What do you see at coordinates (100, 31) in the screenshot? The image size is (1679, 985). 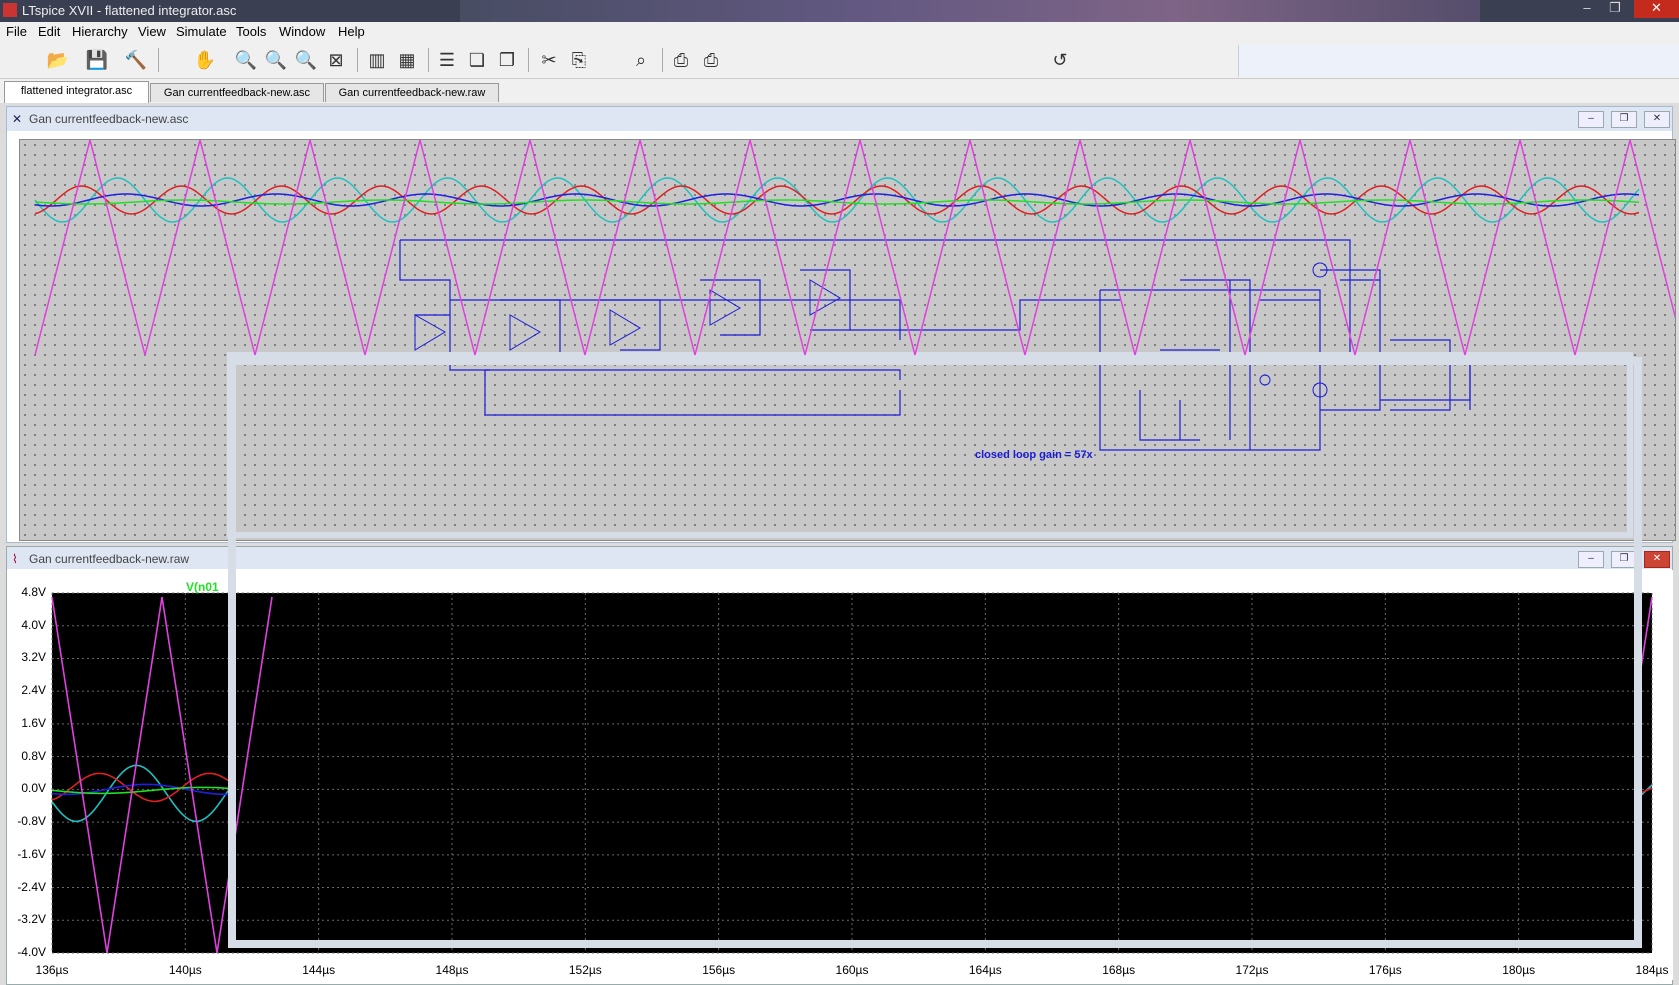 I see `menu-hierarchy: Hierarchy` at bounding box center [100, 31].